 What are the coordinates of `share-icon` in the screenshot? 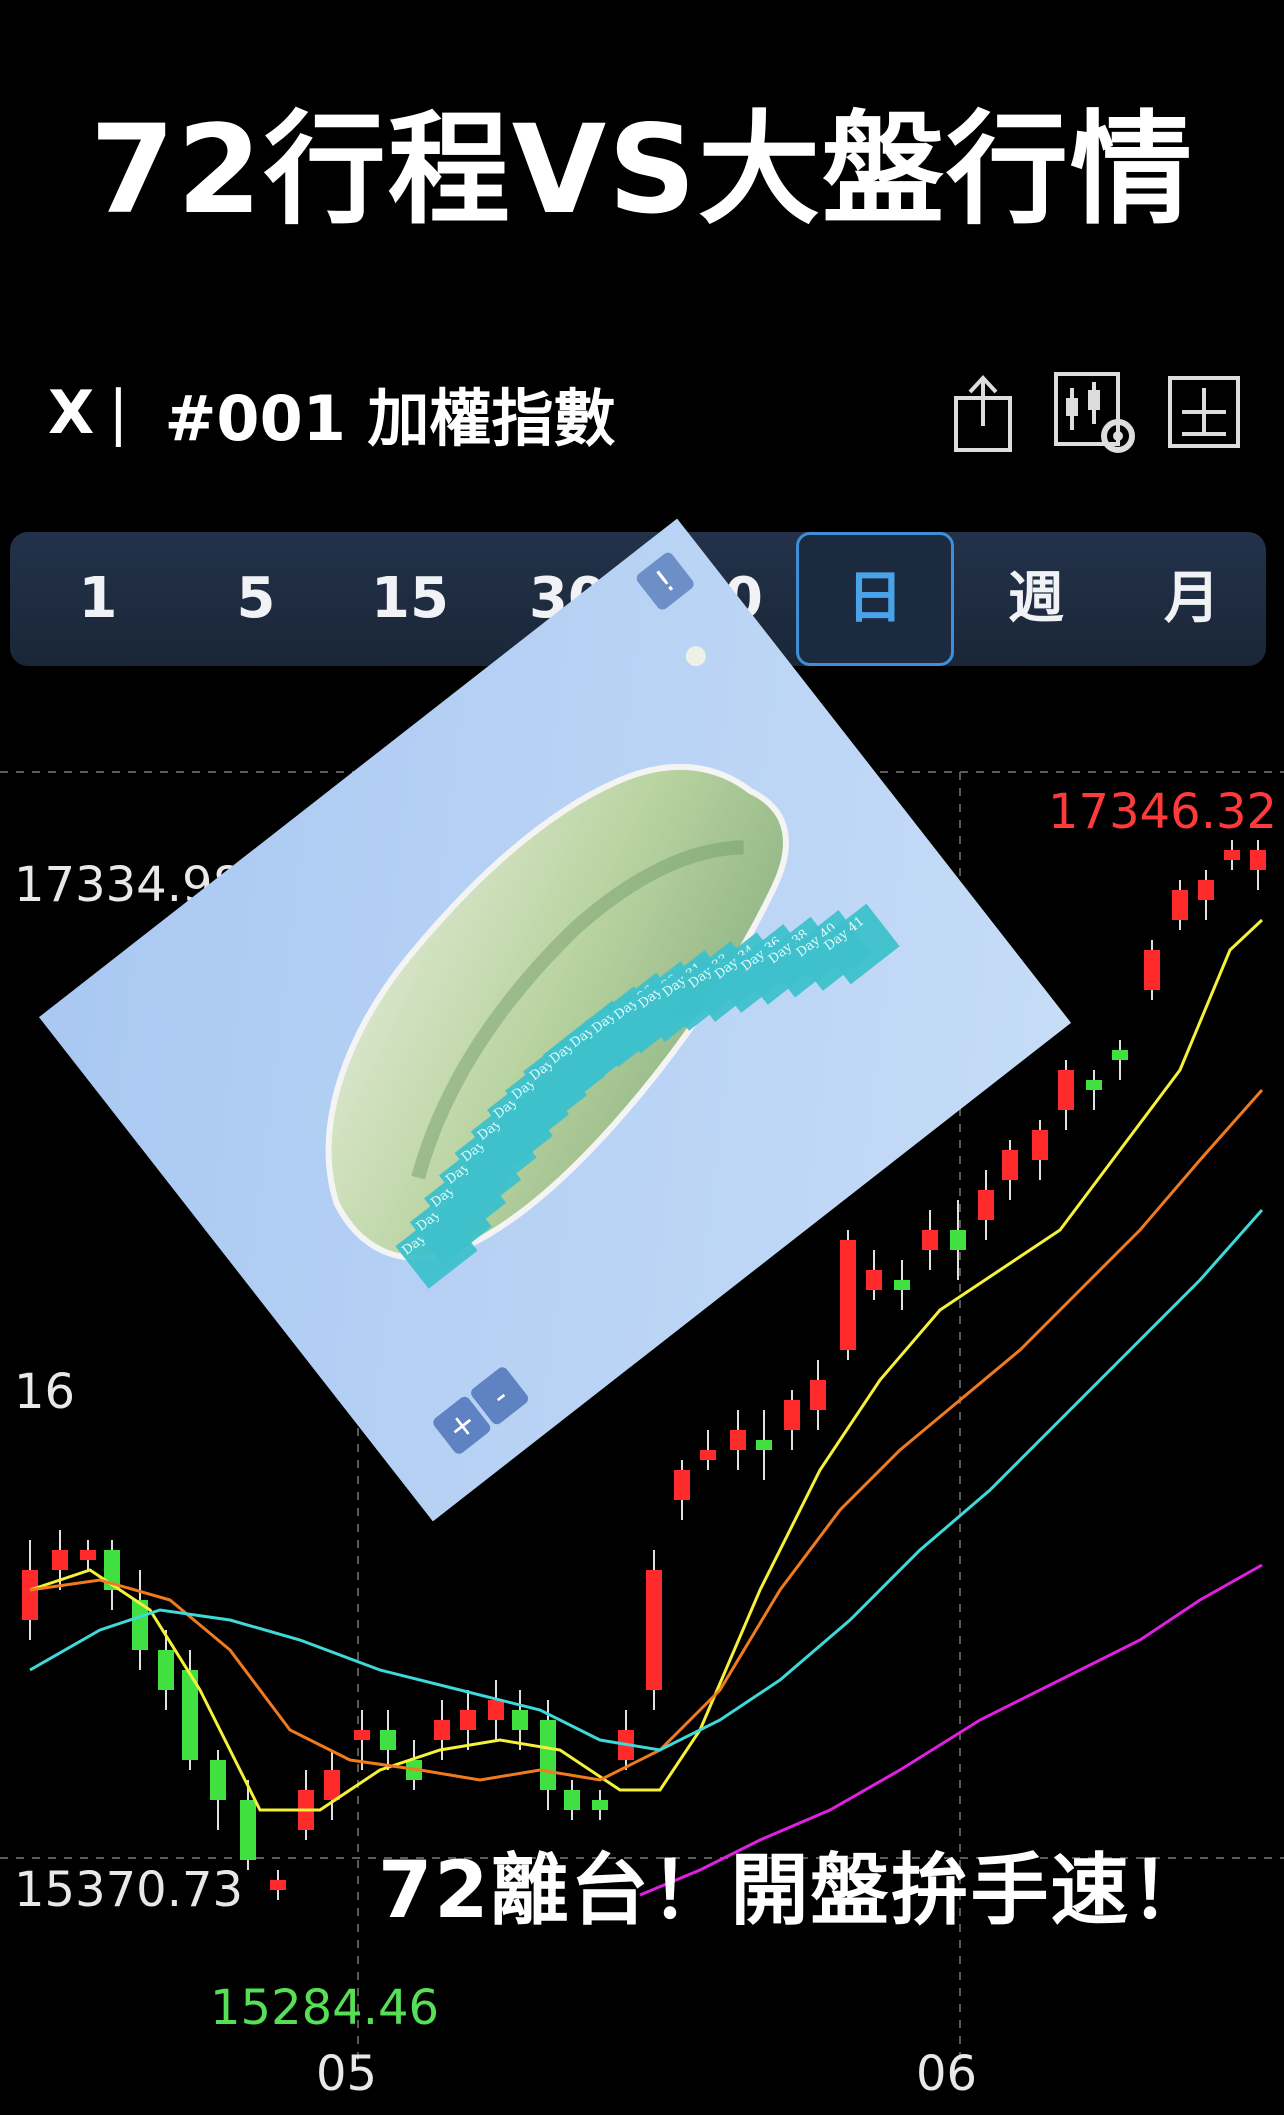 It's located at (983, 413).